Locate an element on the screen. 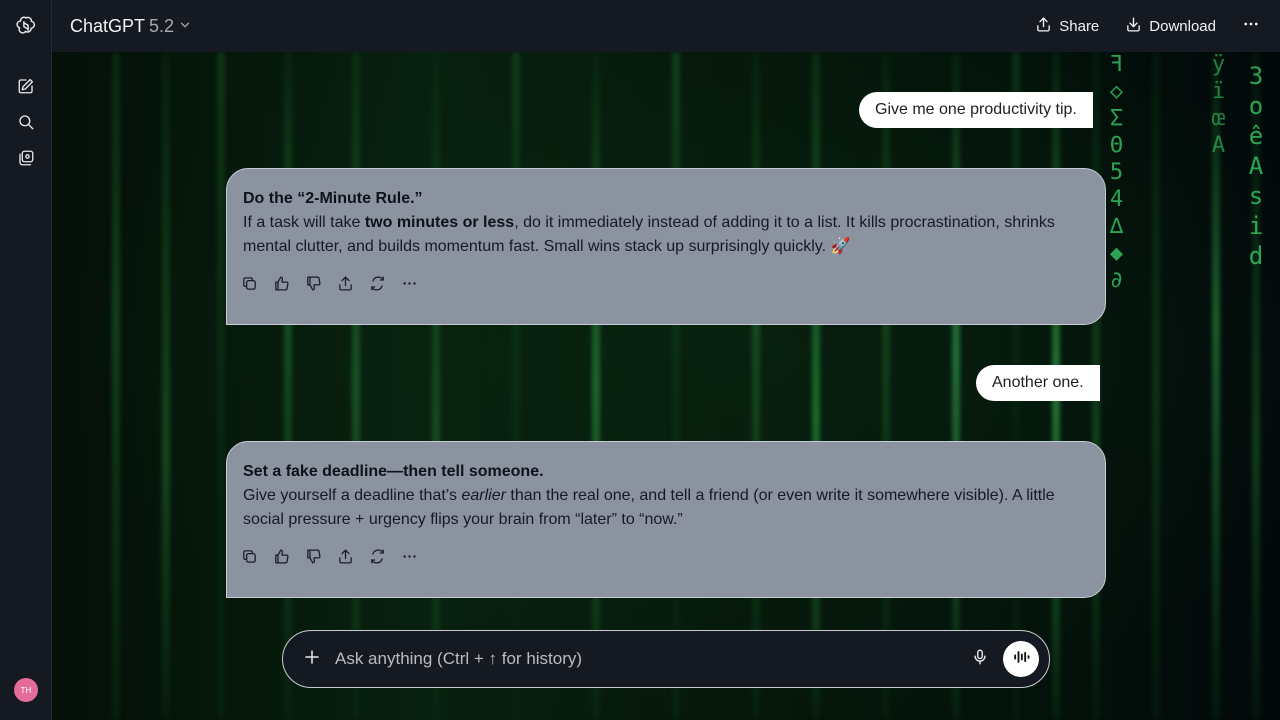  share-button: Share is located at coordinates (1067, 26).